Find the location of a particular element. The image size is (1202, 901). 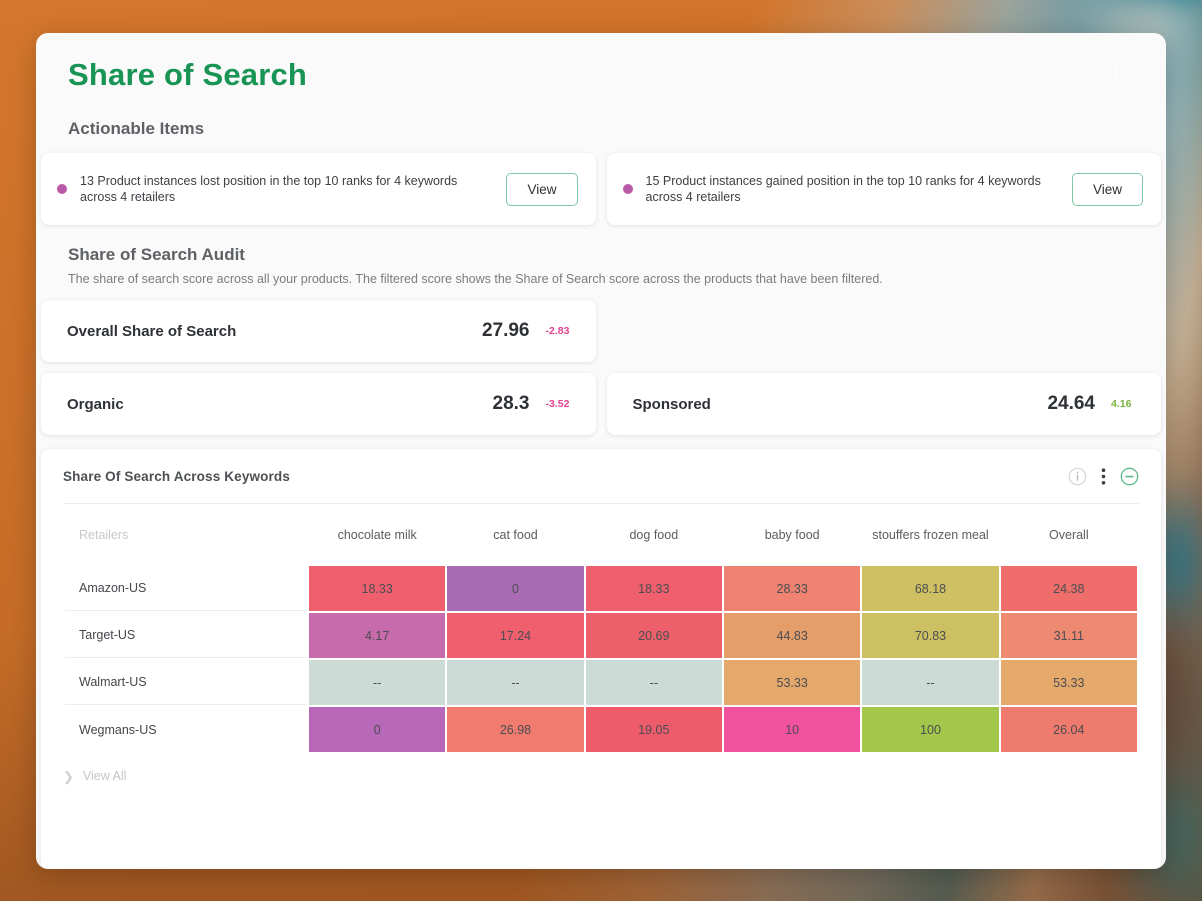

column-header-keyword: cat food is located at coordinates (515, 534).